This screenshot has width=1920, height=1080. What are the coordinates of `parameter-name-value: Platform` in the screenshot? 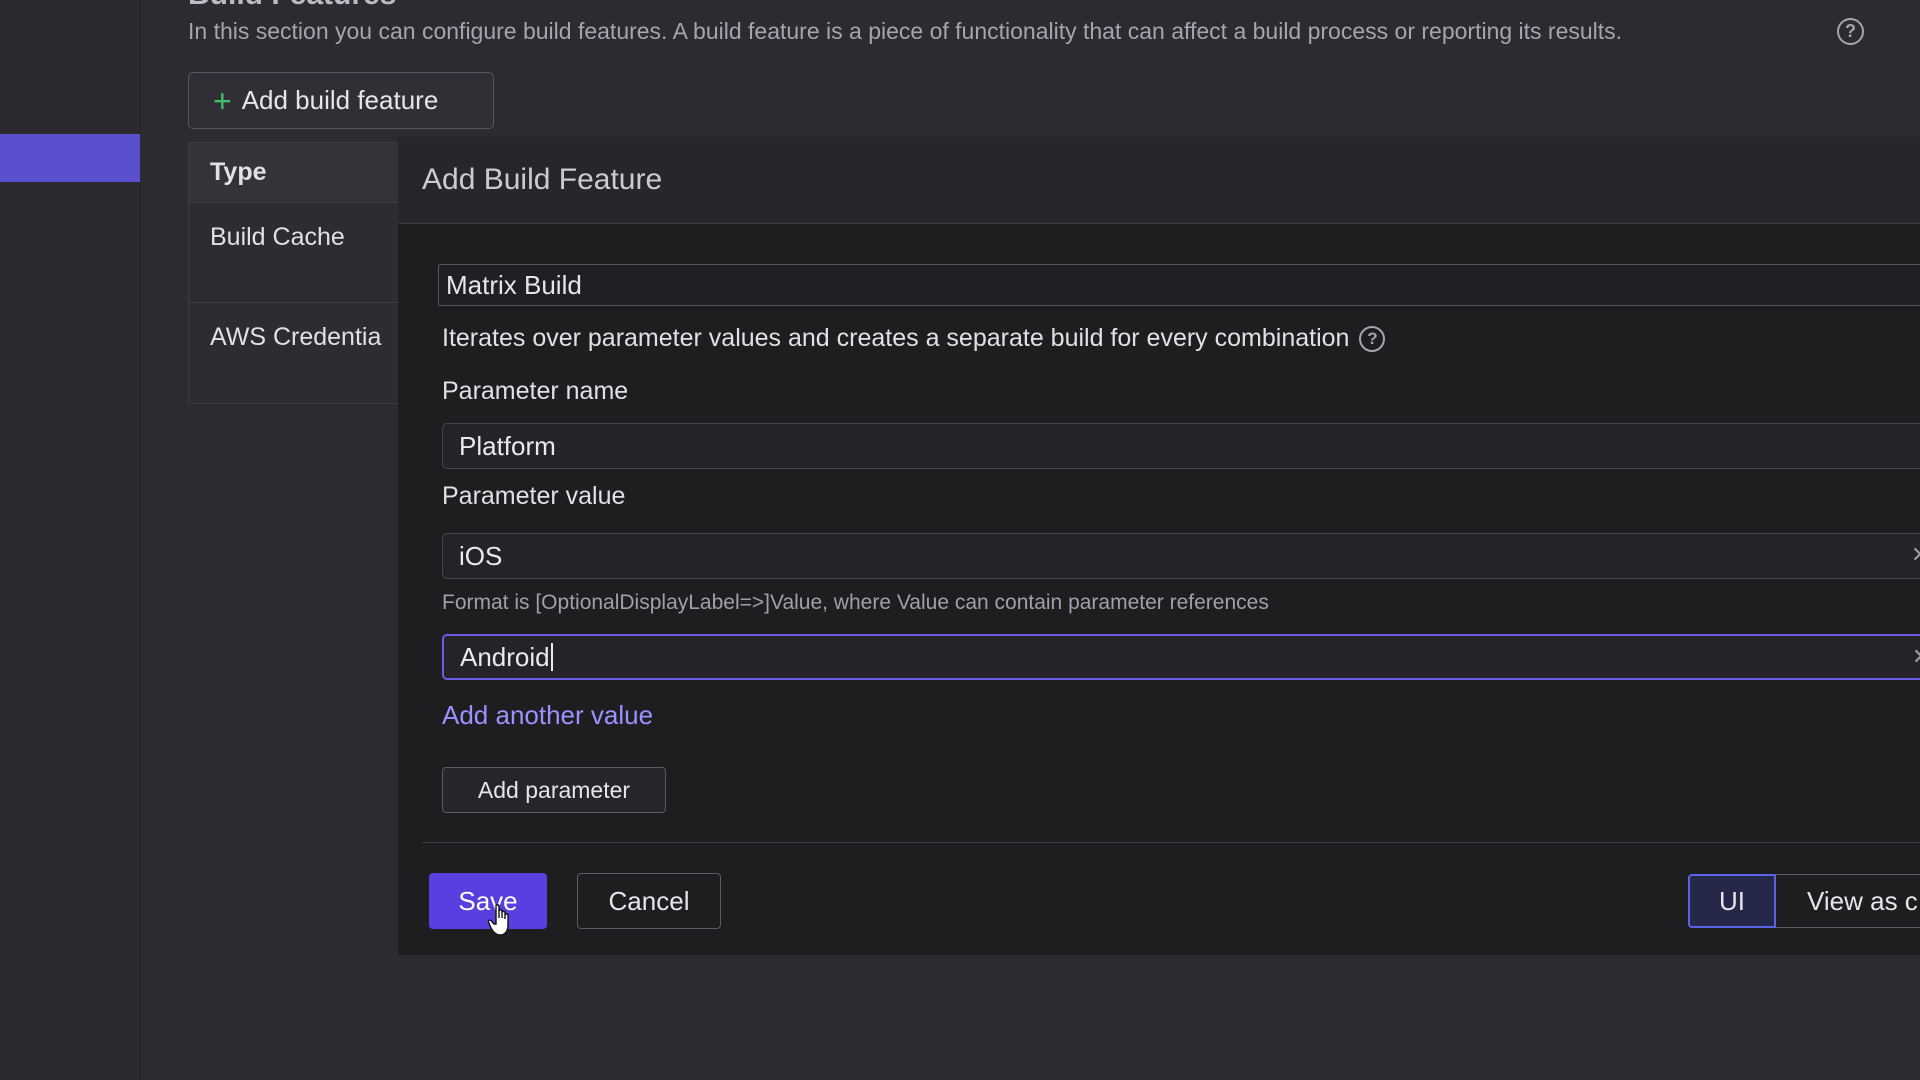 It's located at (507, 445).